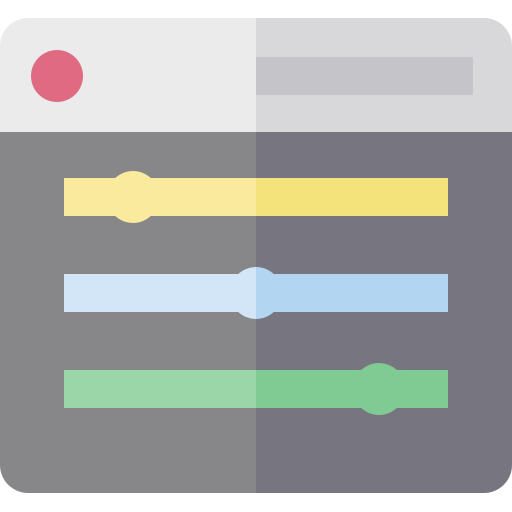  What do you see at coordinates (364, 76) in the screenshot?
I see `address-bar` at bounding box center [364, 76].